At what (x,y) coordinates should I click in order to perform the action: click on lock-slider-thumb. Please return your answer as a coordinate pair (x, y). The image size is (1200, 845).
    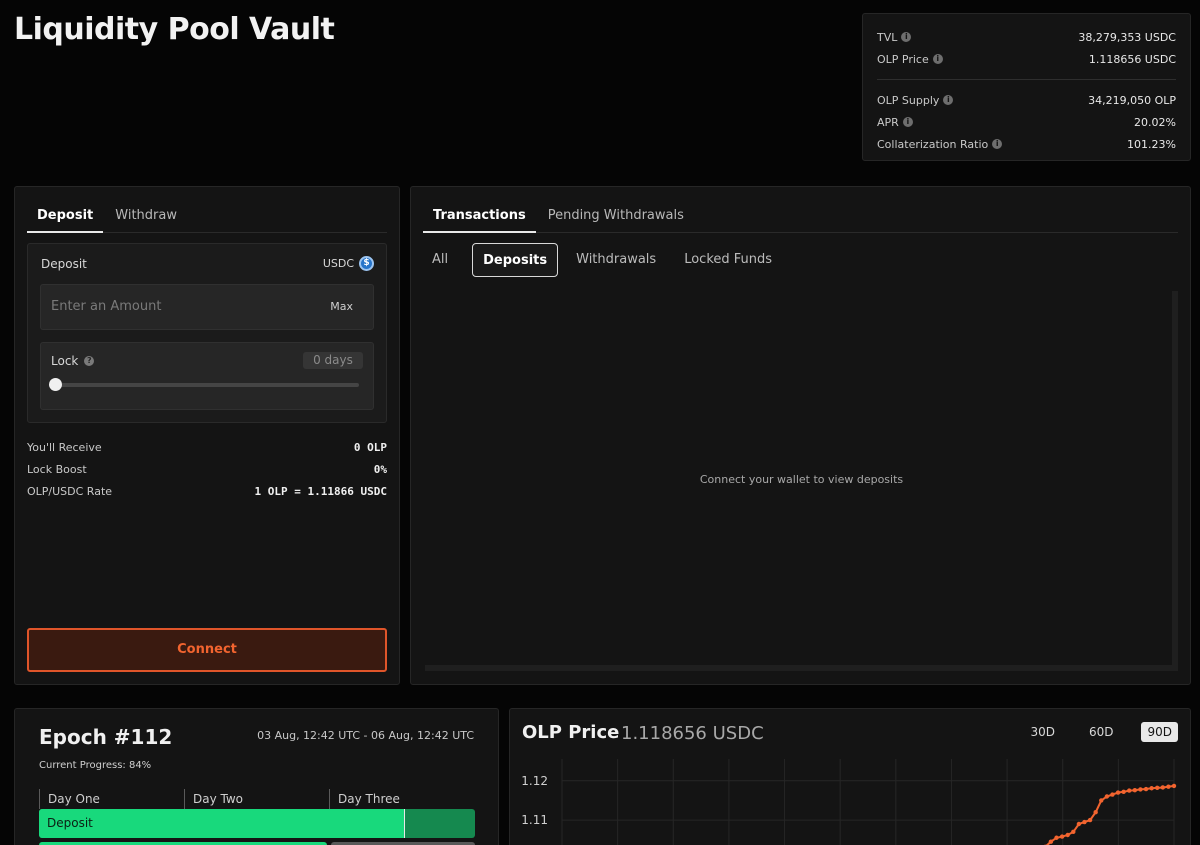
    Looking at the image, I should click on (55, 384).